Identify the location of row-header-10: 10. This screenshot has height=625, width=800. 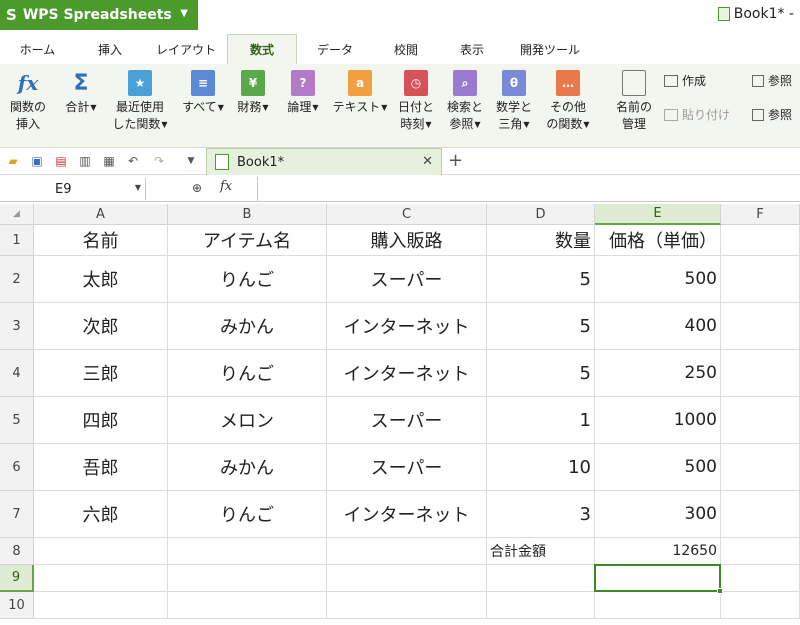
(17, 605).